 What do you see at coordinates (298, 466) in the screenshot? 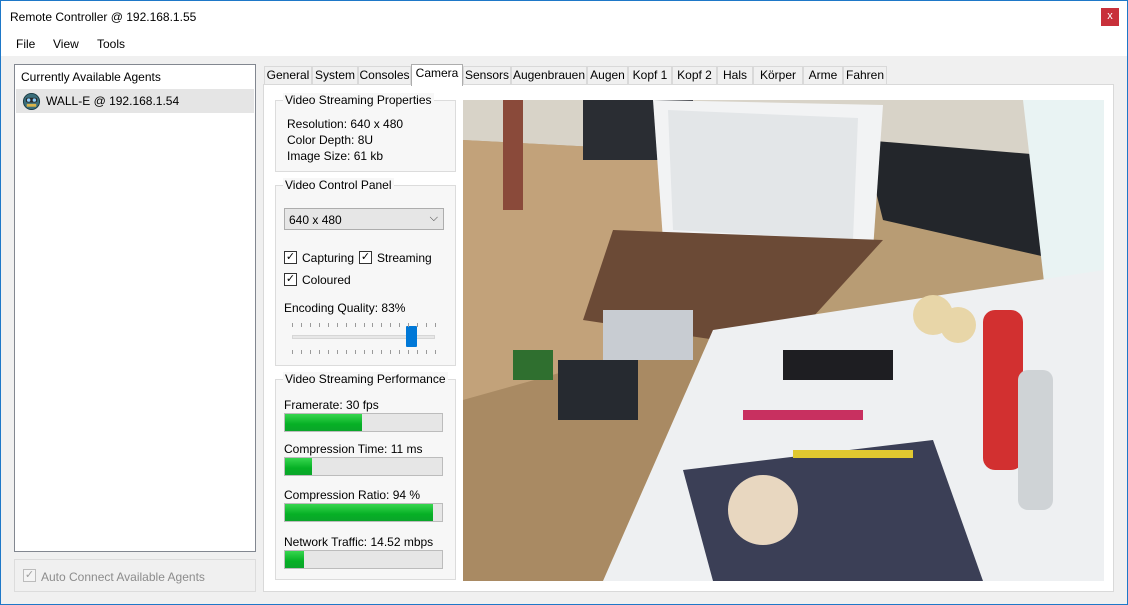
I see `compression-time-fill` at bounding box center [298, 466].